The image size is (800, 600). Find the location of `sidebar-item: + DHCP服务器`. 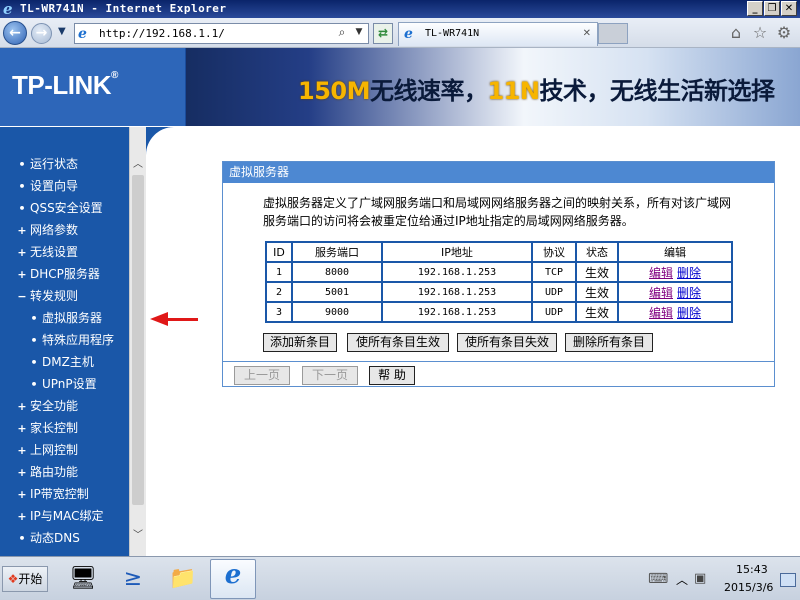

sidebar-item: + DHCP服务器 is located at coordinates (57, 274).